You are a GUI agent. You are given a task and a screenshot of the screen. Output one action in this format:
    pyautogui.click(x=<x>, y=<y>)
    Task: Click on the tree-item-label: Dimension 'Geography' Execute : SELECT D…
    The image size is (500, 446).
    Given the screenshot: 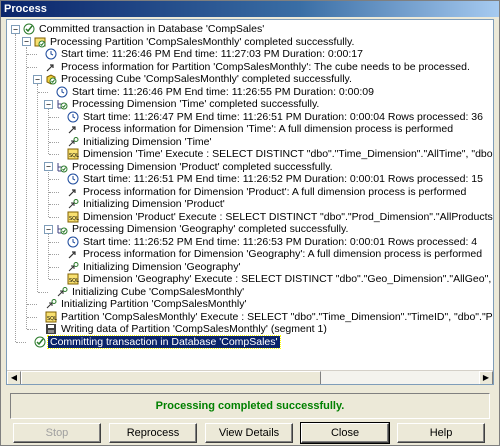 What is the action you would take?
    pyautogui.click(x=288, y=279)
    